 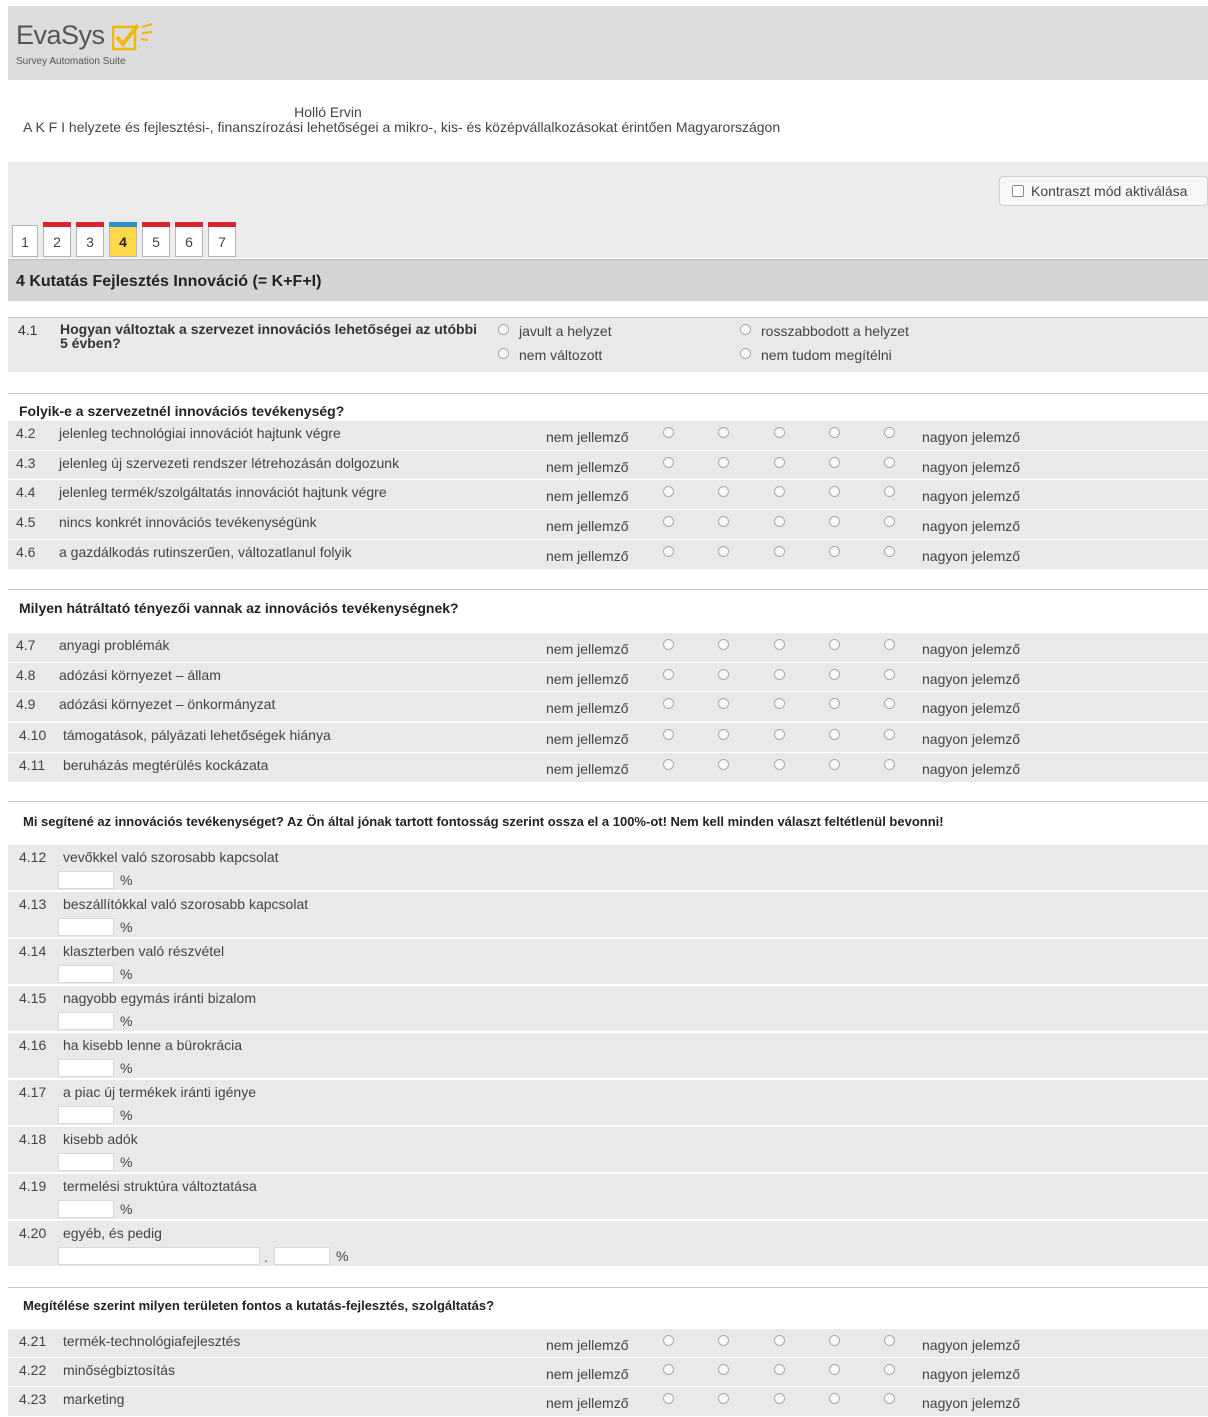 What do you see at coordinates (57, 239) in the screenshot?
I see `tab-page-2: 2` at bounding box center [57, 239].